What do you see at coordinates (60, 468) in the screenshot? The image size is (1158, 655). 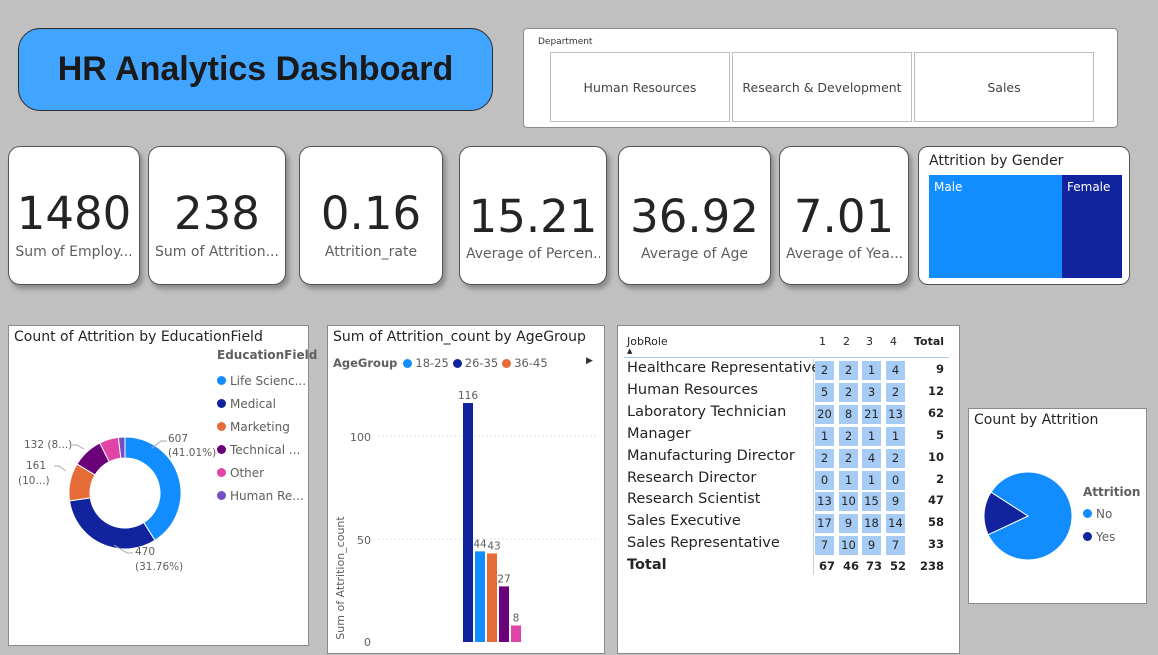 I see `leader-line-marketing` at bounding box center [60, 468].